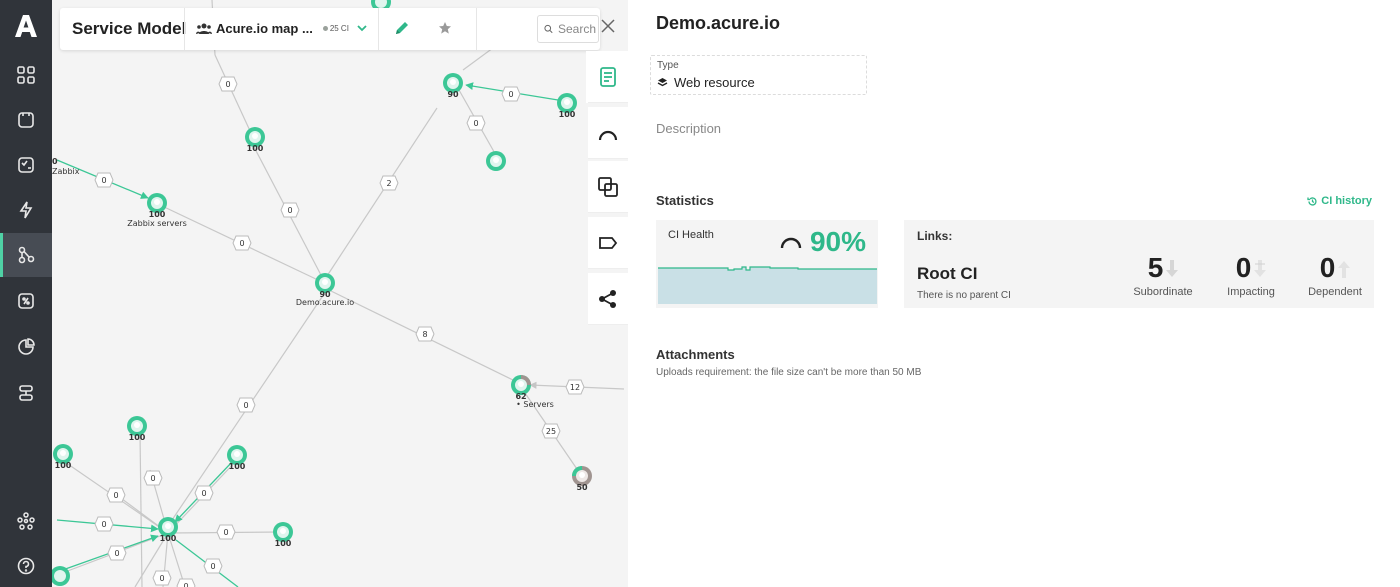 This screenshot has height=587, width=1400. What do you see at coordinates (26, 210) in the screenshot?
I see `events-nav-button` at bounding box center [26, 210].